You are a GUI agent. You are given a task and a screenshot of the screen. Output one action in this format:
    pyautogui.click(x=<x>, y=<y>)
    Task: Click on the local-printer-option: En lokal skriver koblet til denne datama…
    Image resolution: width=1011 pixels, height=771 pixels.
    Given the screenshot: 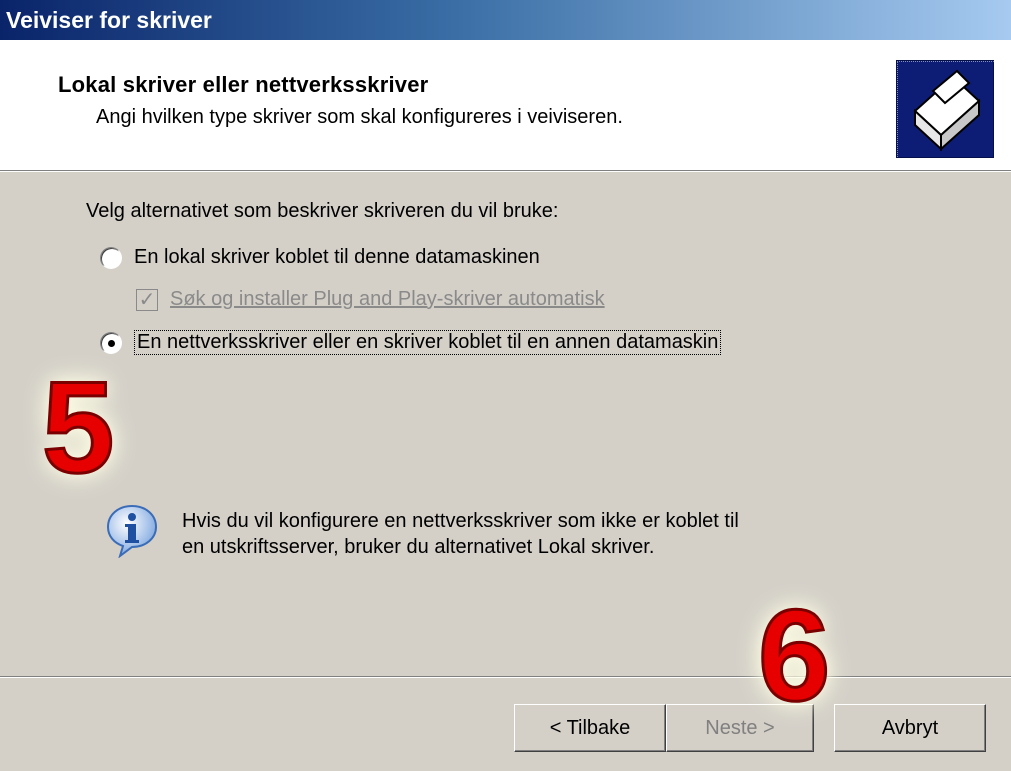 What is the action you would take?
    pyautogui.click(x=320, y=257)
    